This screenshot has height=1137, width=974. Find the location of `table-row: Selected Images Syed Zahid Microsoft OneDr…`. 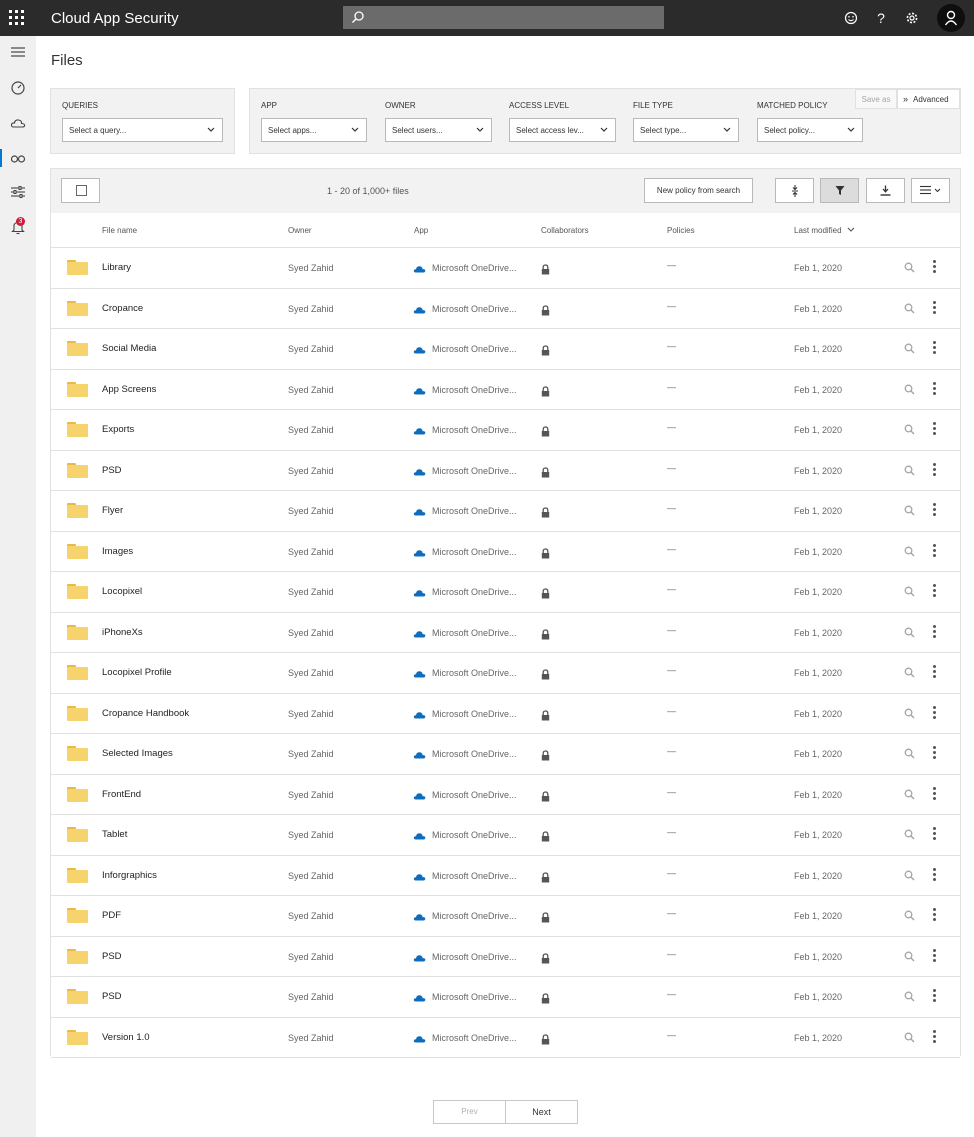

table-row: Selected Images Syed Zahid Microsoft OneDr… is located at coordinates (505, 754).